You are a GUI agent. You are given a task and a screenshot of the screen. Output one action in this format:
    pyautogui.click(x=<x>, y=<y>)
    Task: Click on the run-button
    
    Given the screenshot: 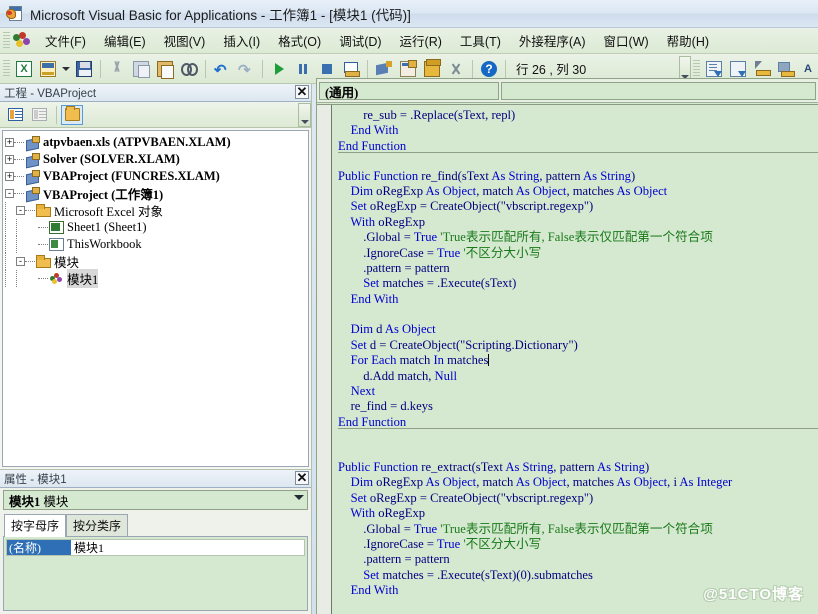 What is the action you would take?
    pyautogui.click(x=279, y=69)
    